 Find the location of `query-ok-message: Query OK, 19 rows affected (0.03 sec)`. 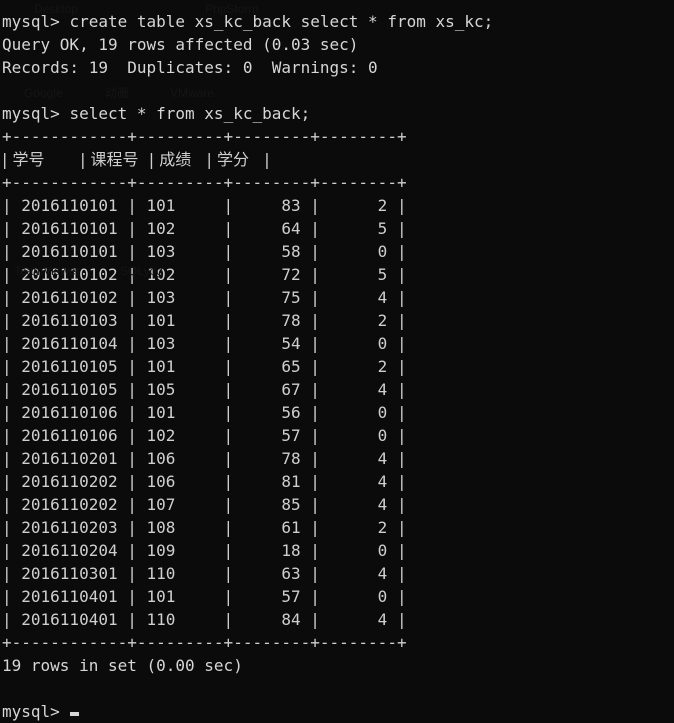

query-ok-message: Query OK, 19 rows affected (0.03 sec) is located at coordinates (180, 44).